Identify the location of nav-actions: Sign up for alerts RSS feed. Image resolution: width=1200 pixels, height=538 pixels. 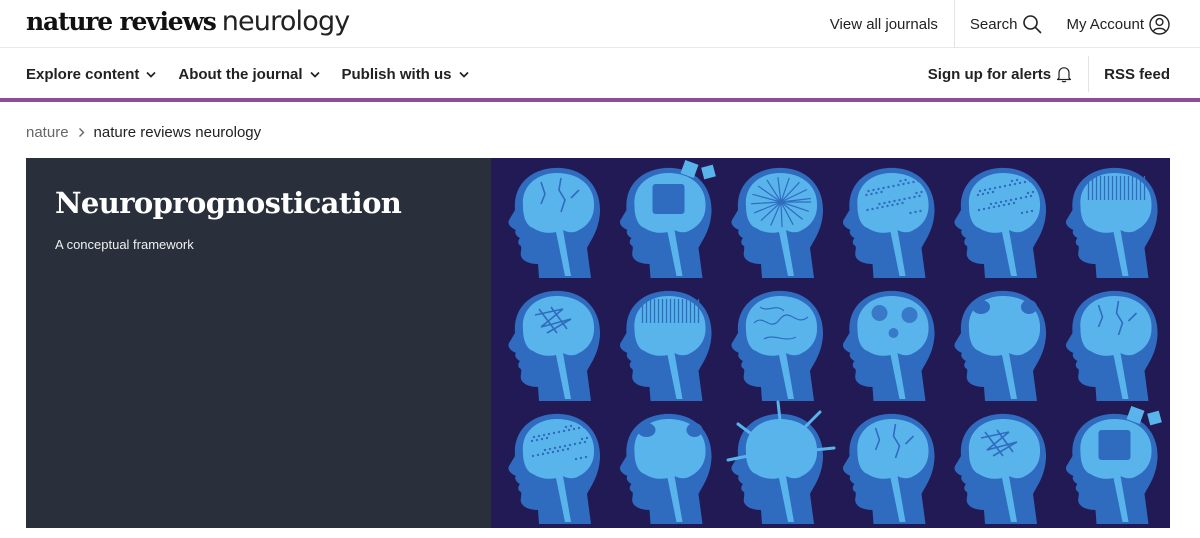
(1049, 74).